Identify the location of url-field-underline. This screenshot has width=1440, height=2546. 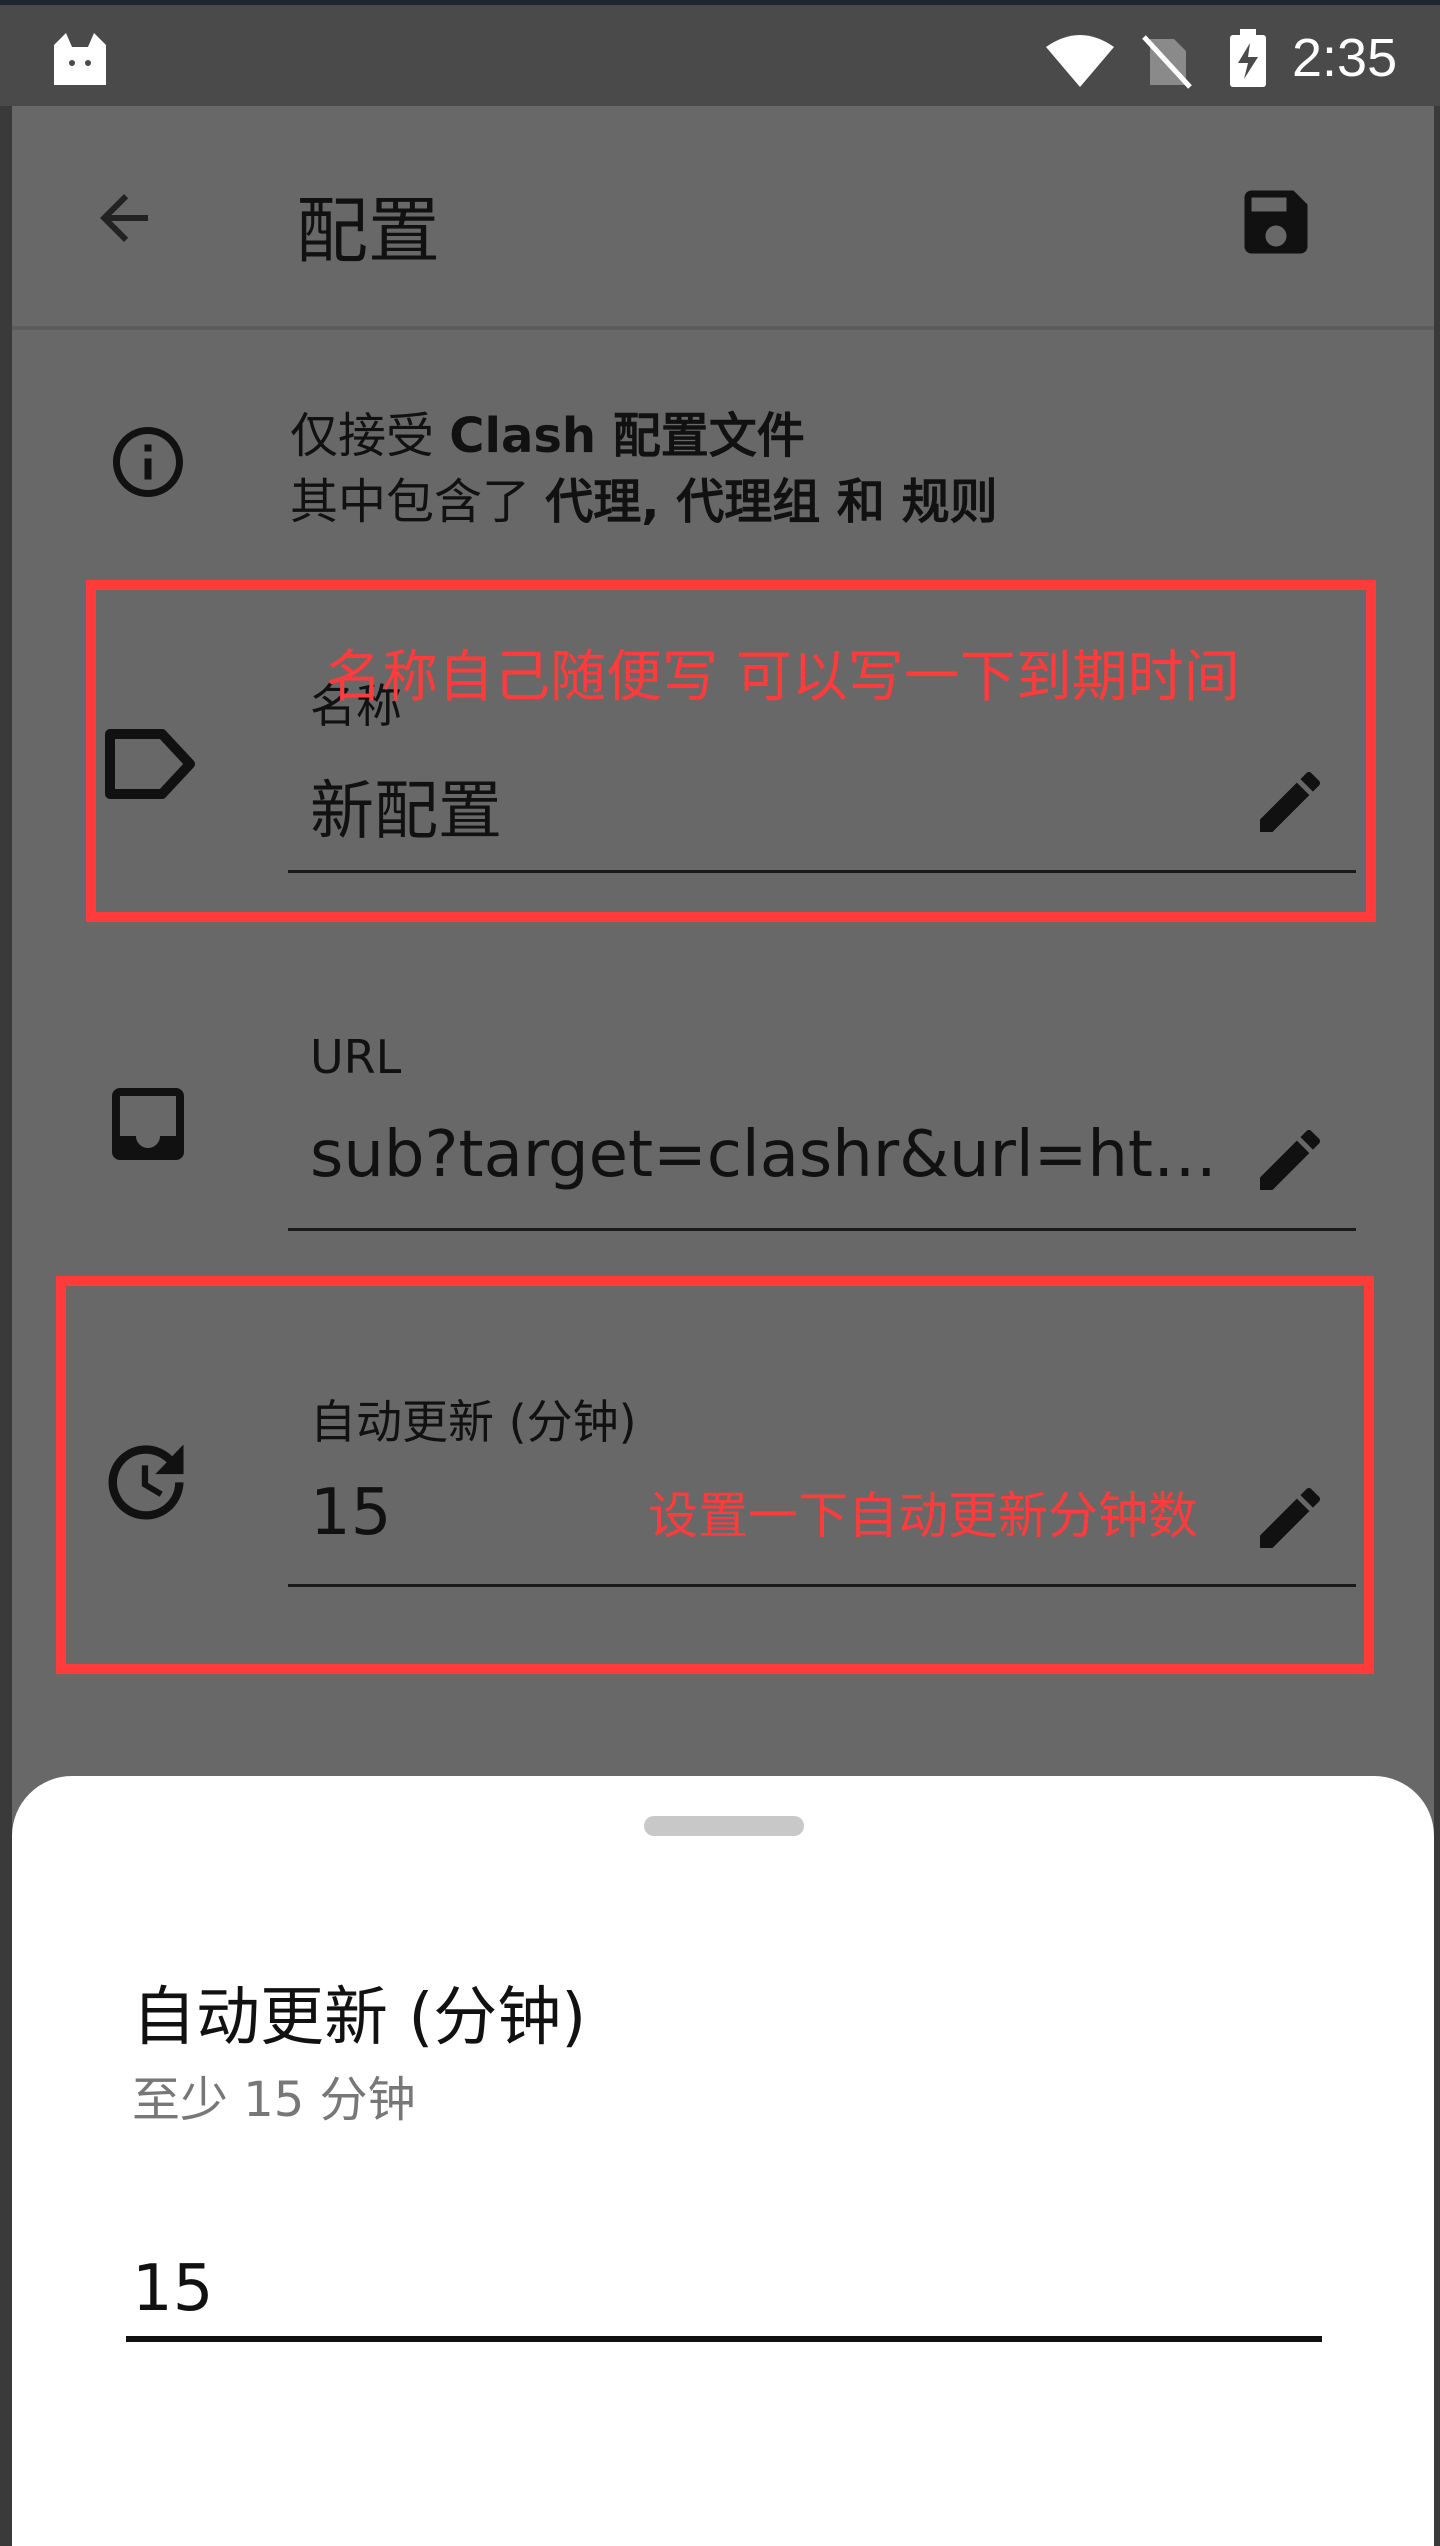
(822, 1229).